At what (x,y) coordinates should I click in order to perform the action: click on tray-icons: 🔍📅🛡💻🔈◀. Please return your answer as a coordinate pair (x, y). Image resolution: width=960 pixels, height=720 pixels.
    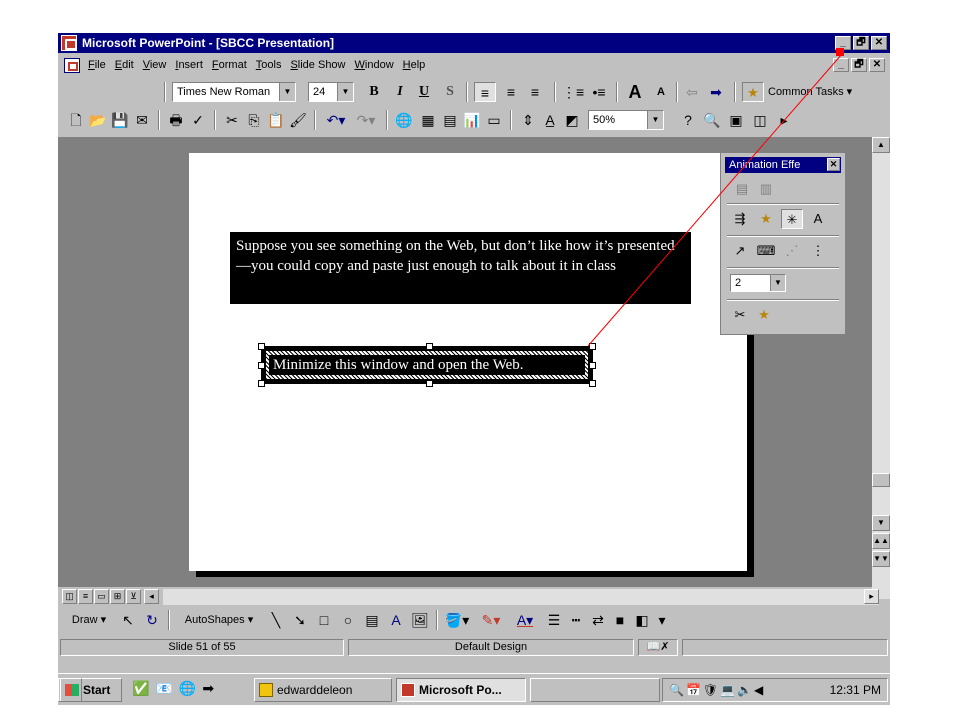
    Looking at the image, I should click on (717, 690).